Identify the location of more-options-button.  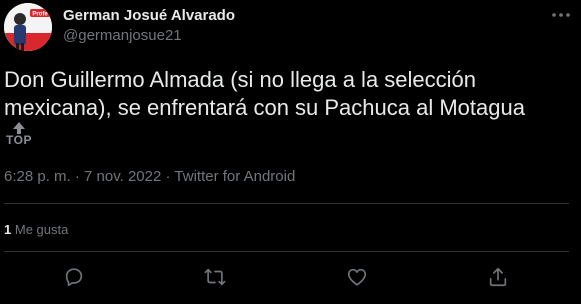
(561, 15).